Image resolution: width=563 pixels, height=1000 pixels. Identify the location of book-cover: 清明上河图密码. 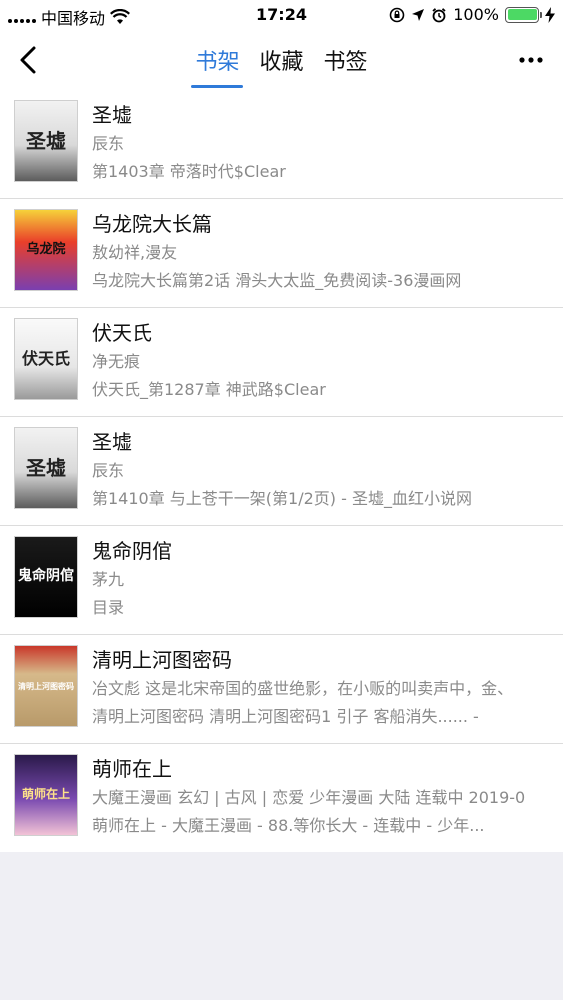
(46, 686).